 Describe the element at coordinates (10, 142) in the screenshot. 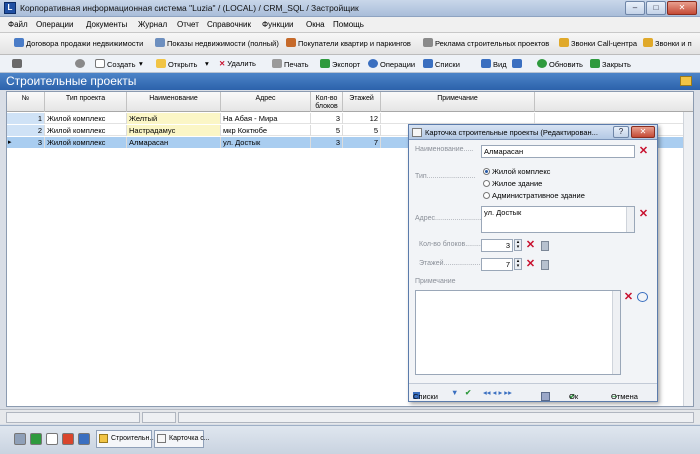

I see `current-row-marker: ▸` at that location.